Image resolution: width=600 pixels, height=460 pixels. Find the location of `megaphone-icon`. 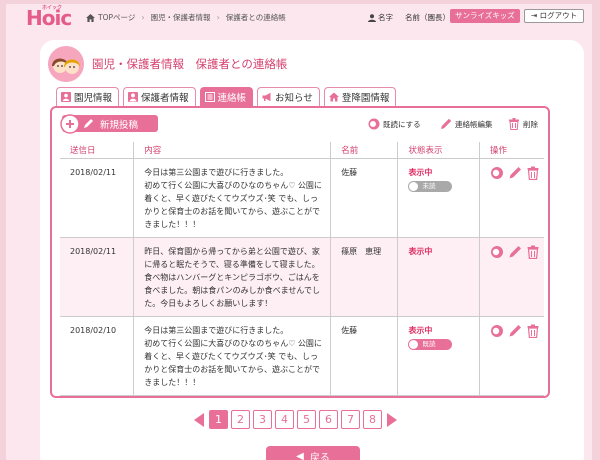

megaphone-icon is located at coordinates (266, 97).